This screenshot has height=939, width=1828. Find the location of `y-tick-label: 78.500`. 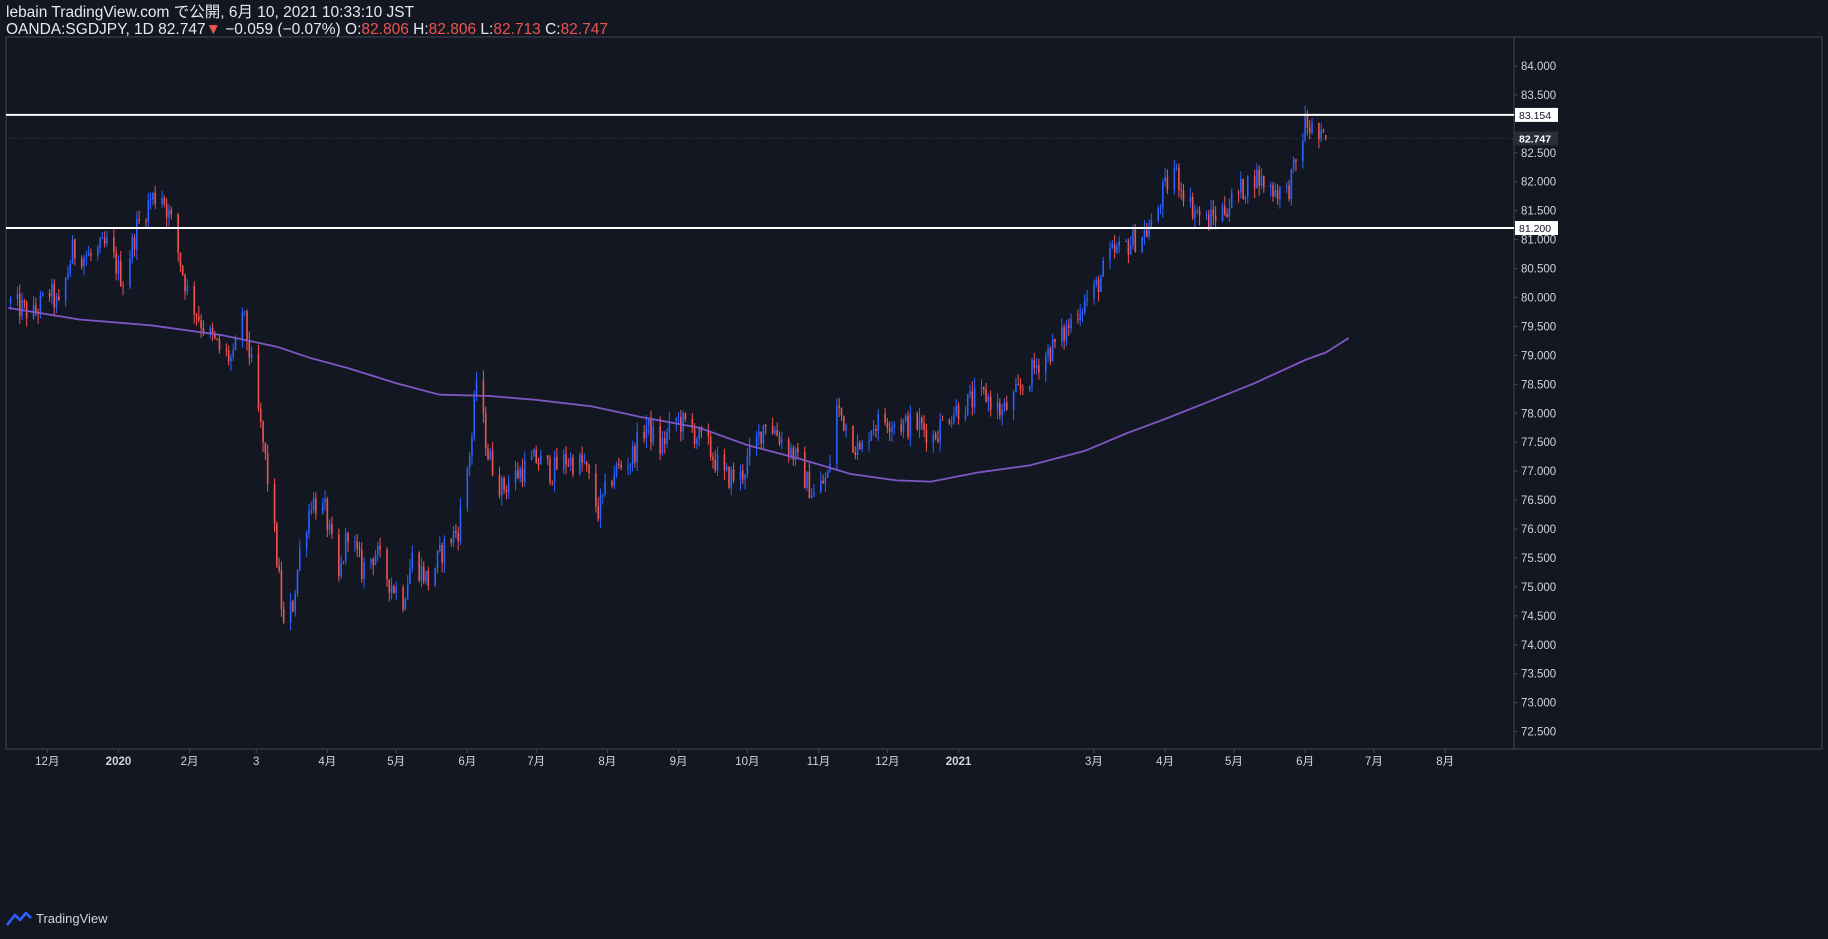

y-tick-label: 78.500 is located at coordinates (1538, 385).